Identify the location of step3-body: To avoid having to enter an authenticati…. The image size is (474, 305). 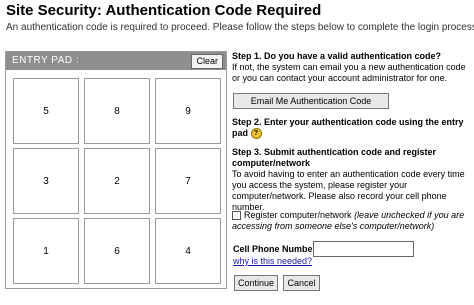
(348, 190).